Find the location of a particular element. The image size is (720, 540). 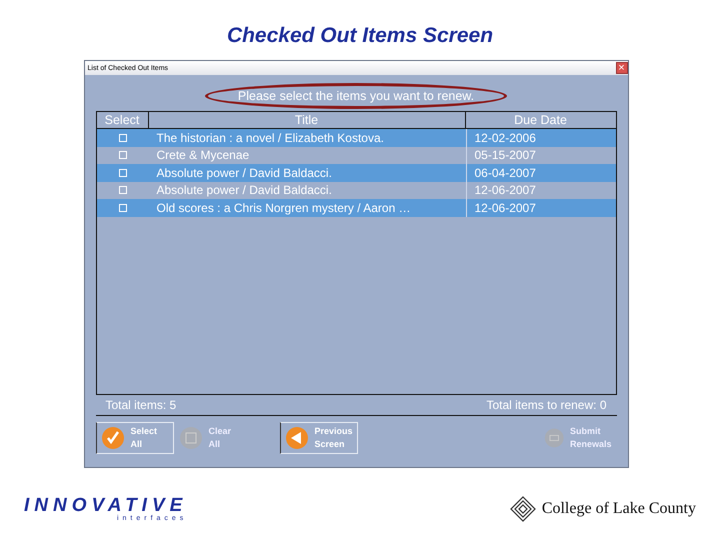

table-row: The historian : a novel / Elizabeth Kostova. 12-02-2006 is located at coordinates (356, 137).